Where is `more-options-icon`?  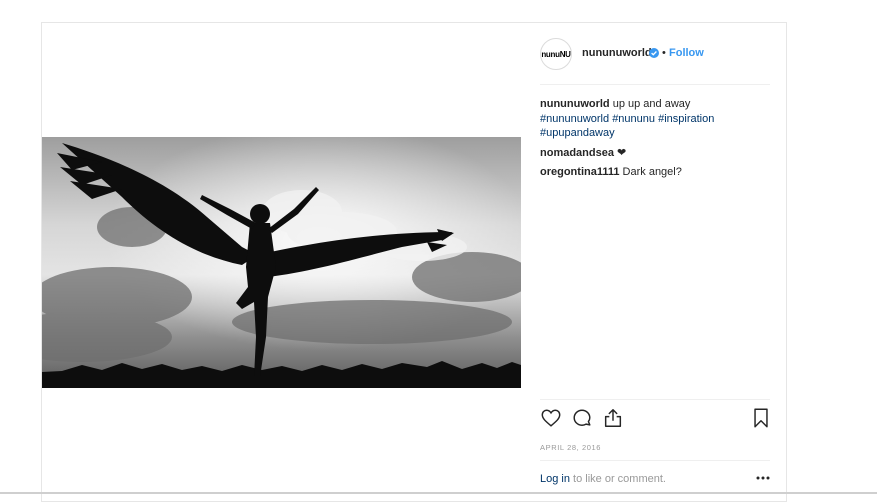
more-options-icon is located at coordinates (763, 478).